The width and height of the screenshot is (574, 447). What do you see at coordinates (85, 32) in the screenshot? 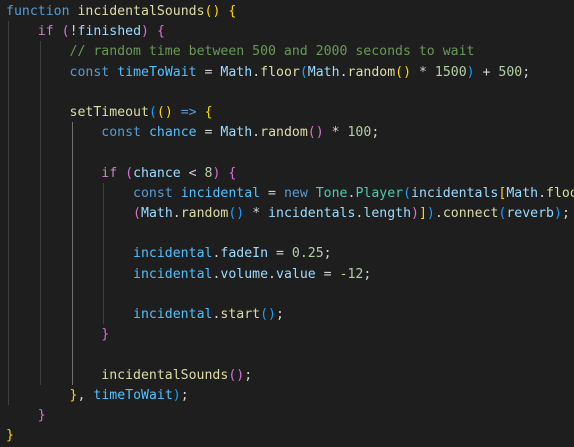
I see `code-line: if (!finished) {` at bounding box center [85, 32].